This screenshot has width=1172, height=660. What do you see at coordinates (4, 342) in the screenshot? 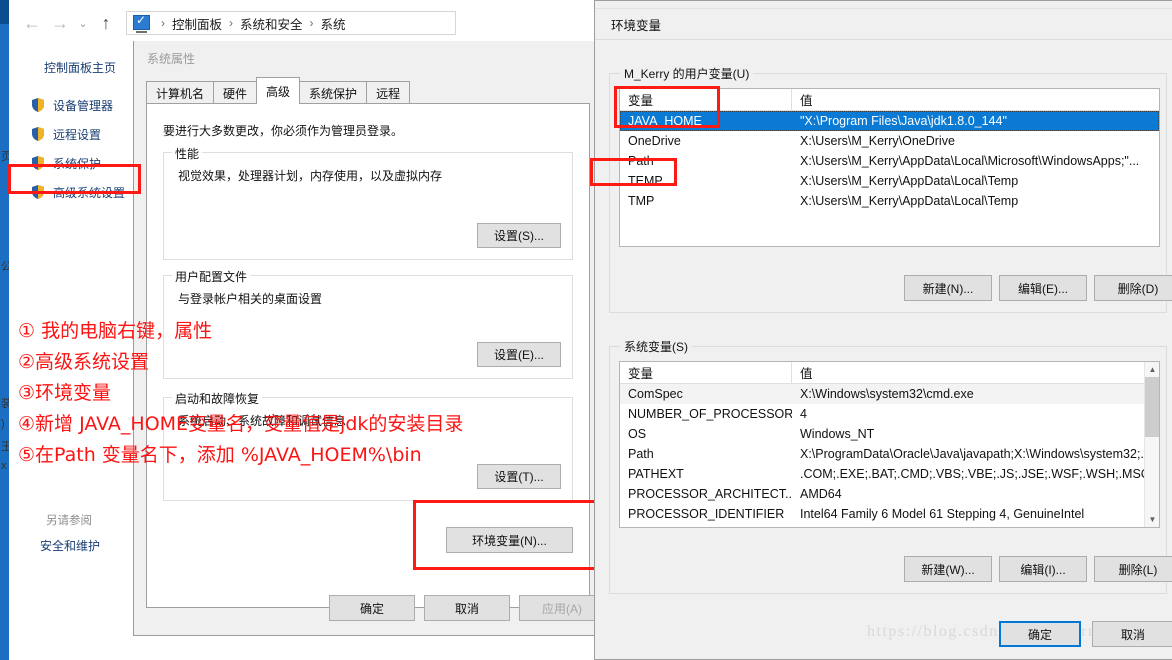
I see `background-window-side-strip` at bounding box center [4, 342].